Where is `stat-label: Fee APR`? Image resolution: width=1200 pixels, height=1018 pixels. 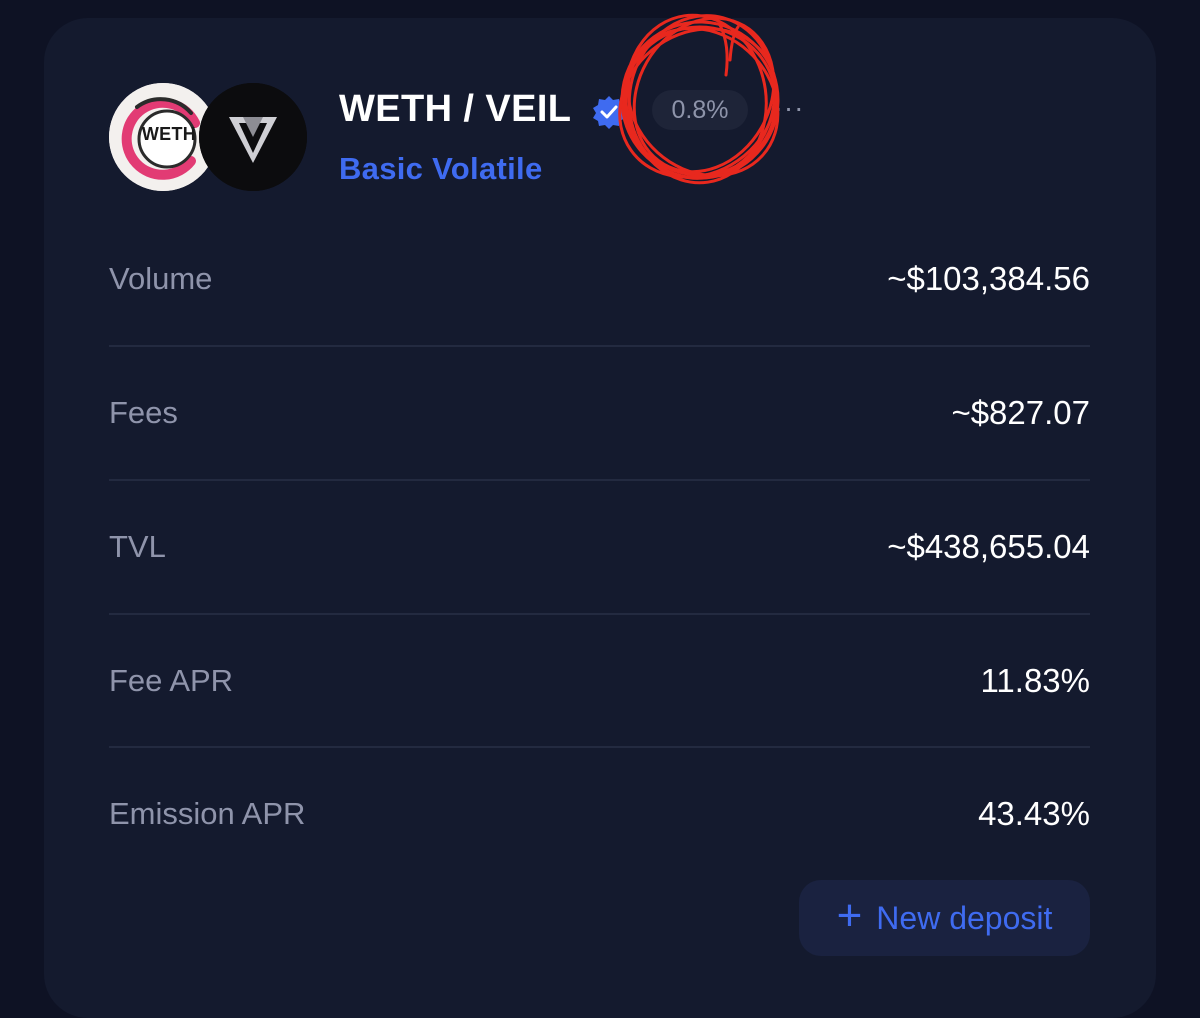 stat-label: Fee APR is located at coordinates (171, 680).